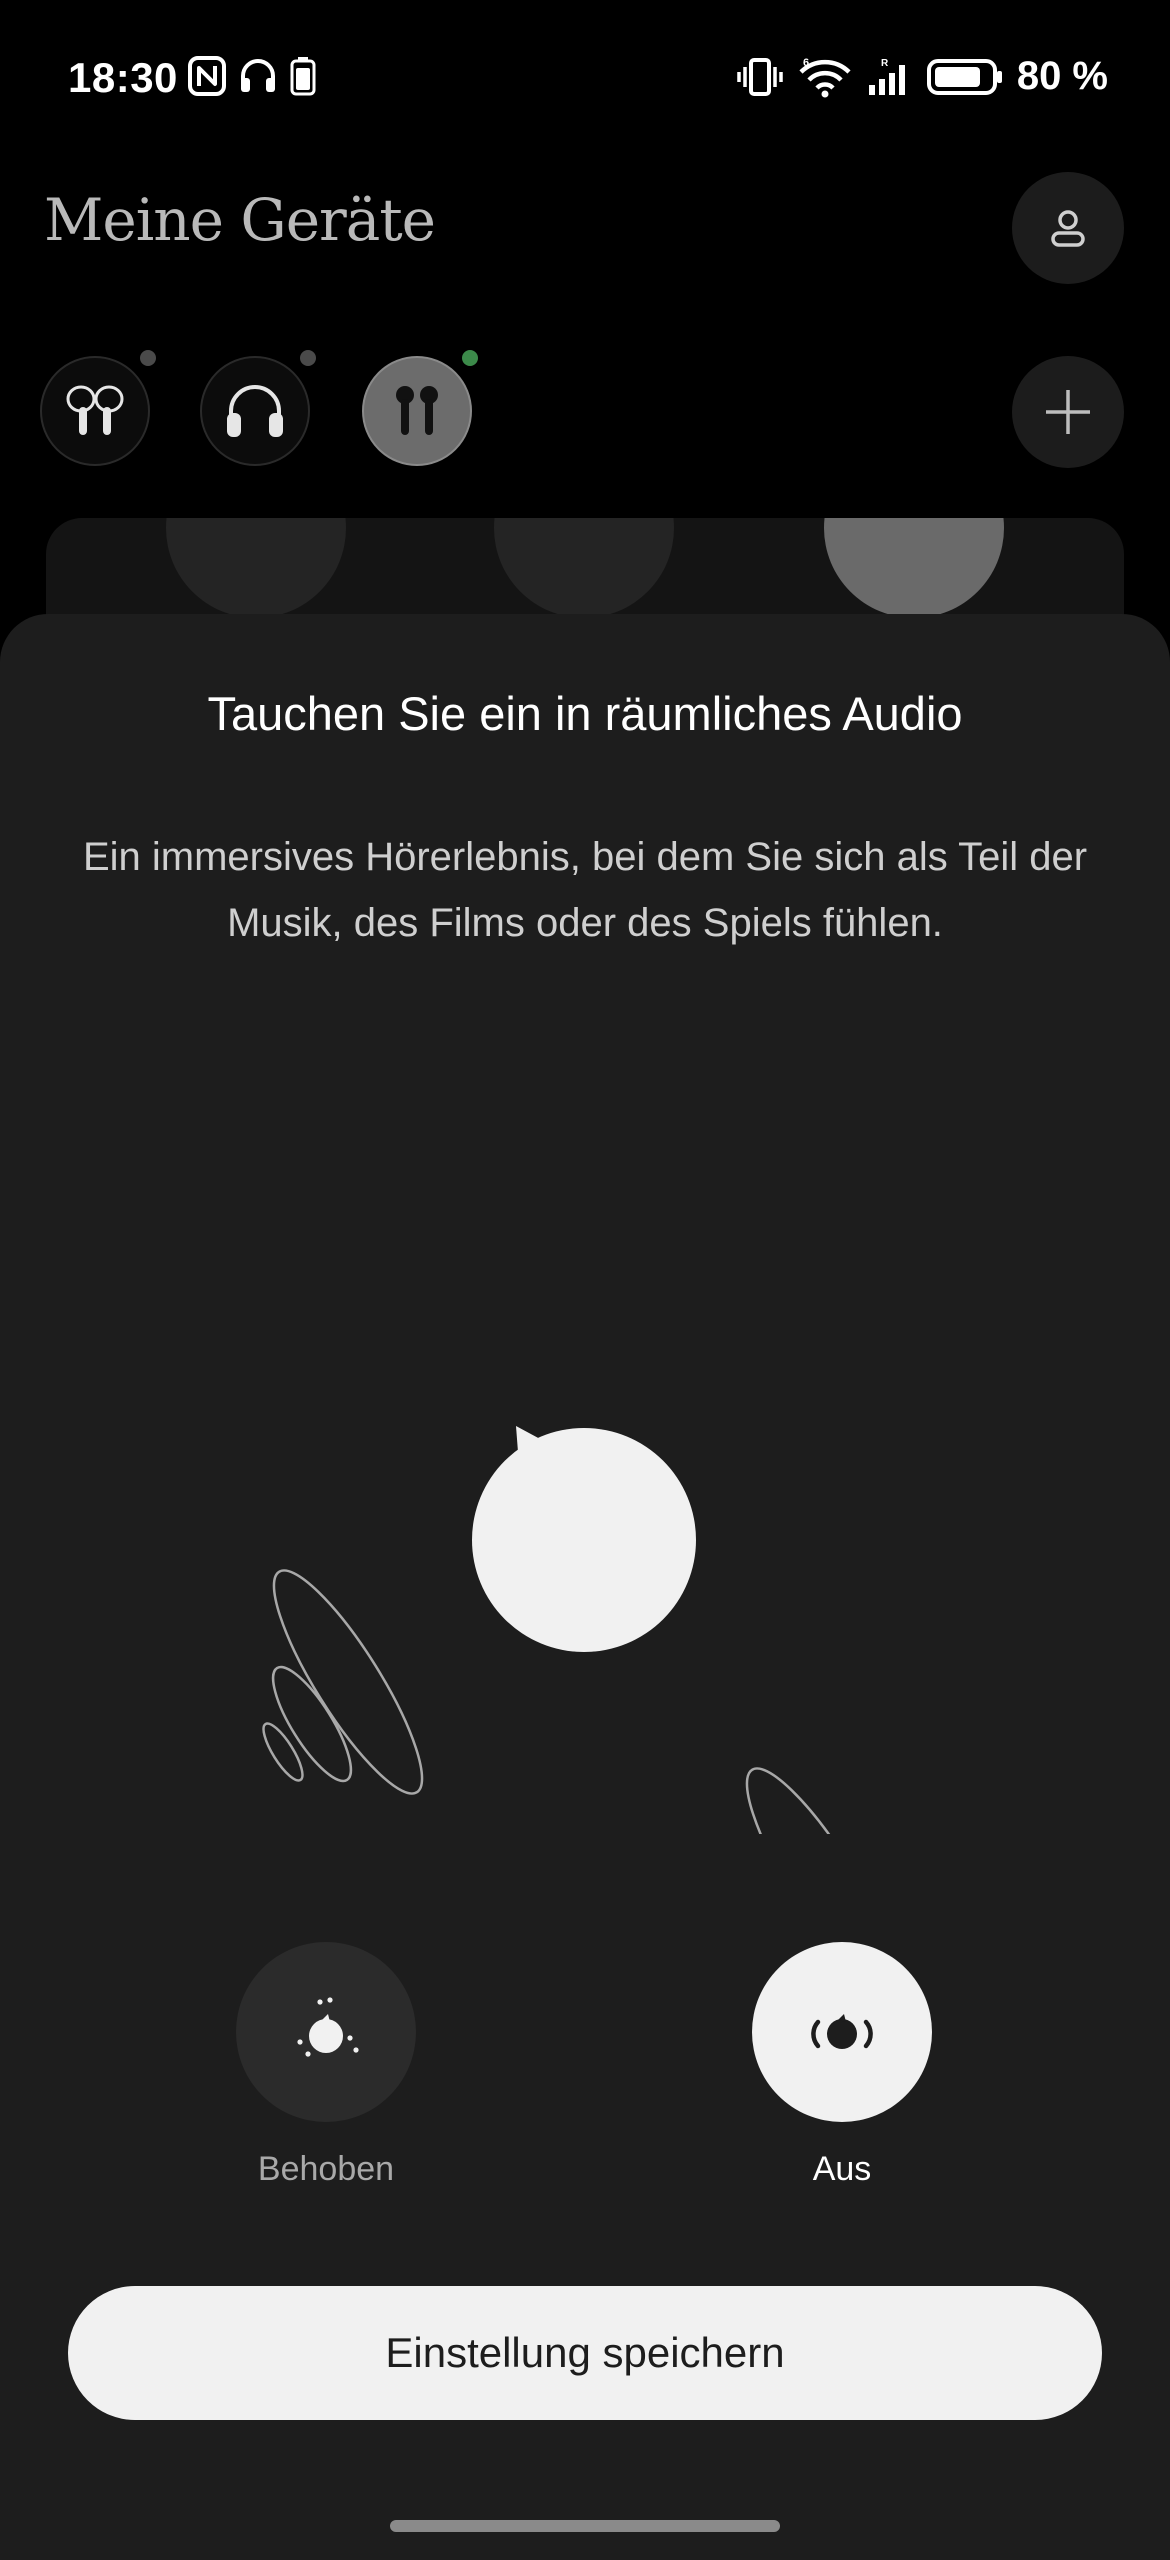  What do you see at coordinates (207, 76) in the screenshot?
I see `nfc-icon` at bounding box center [207, 76].